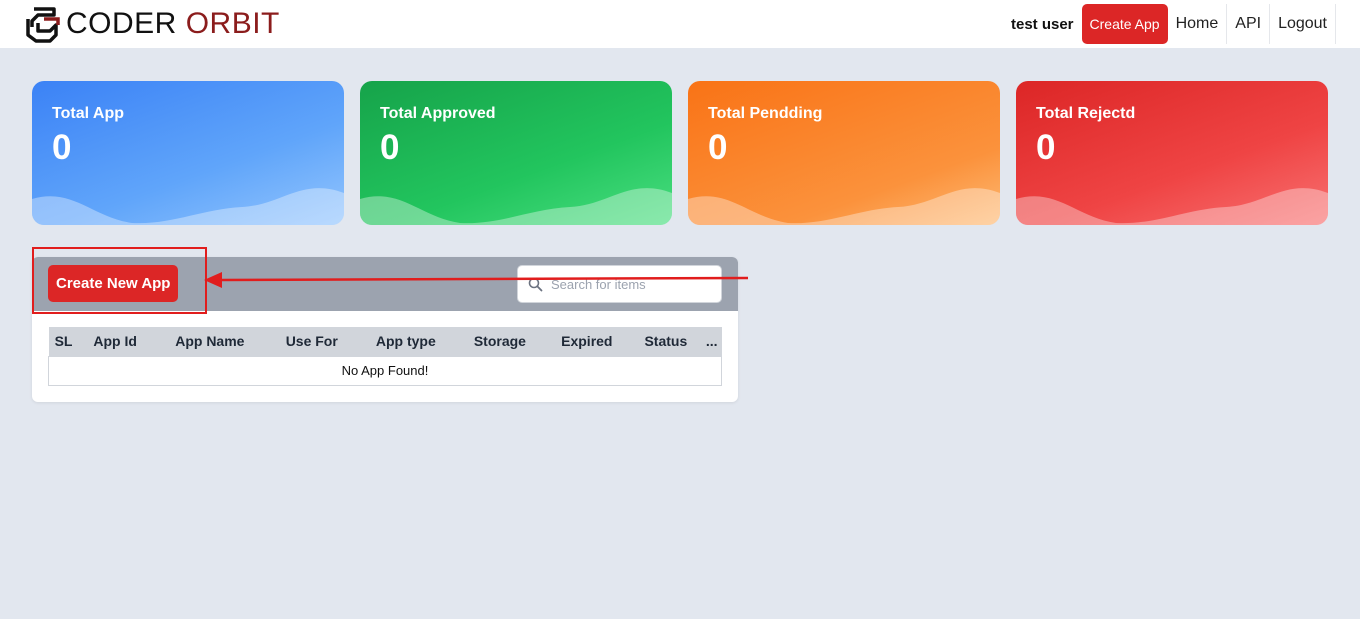 This screenshot has width=1360, height=619. What do you see at coordinates (188, 153) in the screenshot?
I see `stat-card-total-app: Total App 0` at bounding box center [188, 153].